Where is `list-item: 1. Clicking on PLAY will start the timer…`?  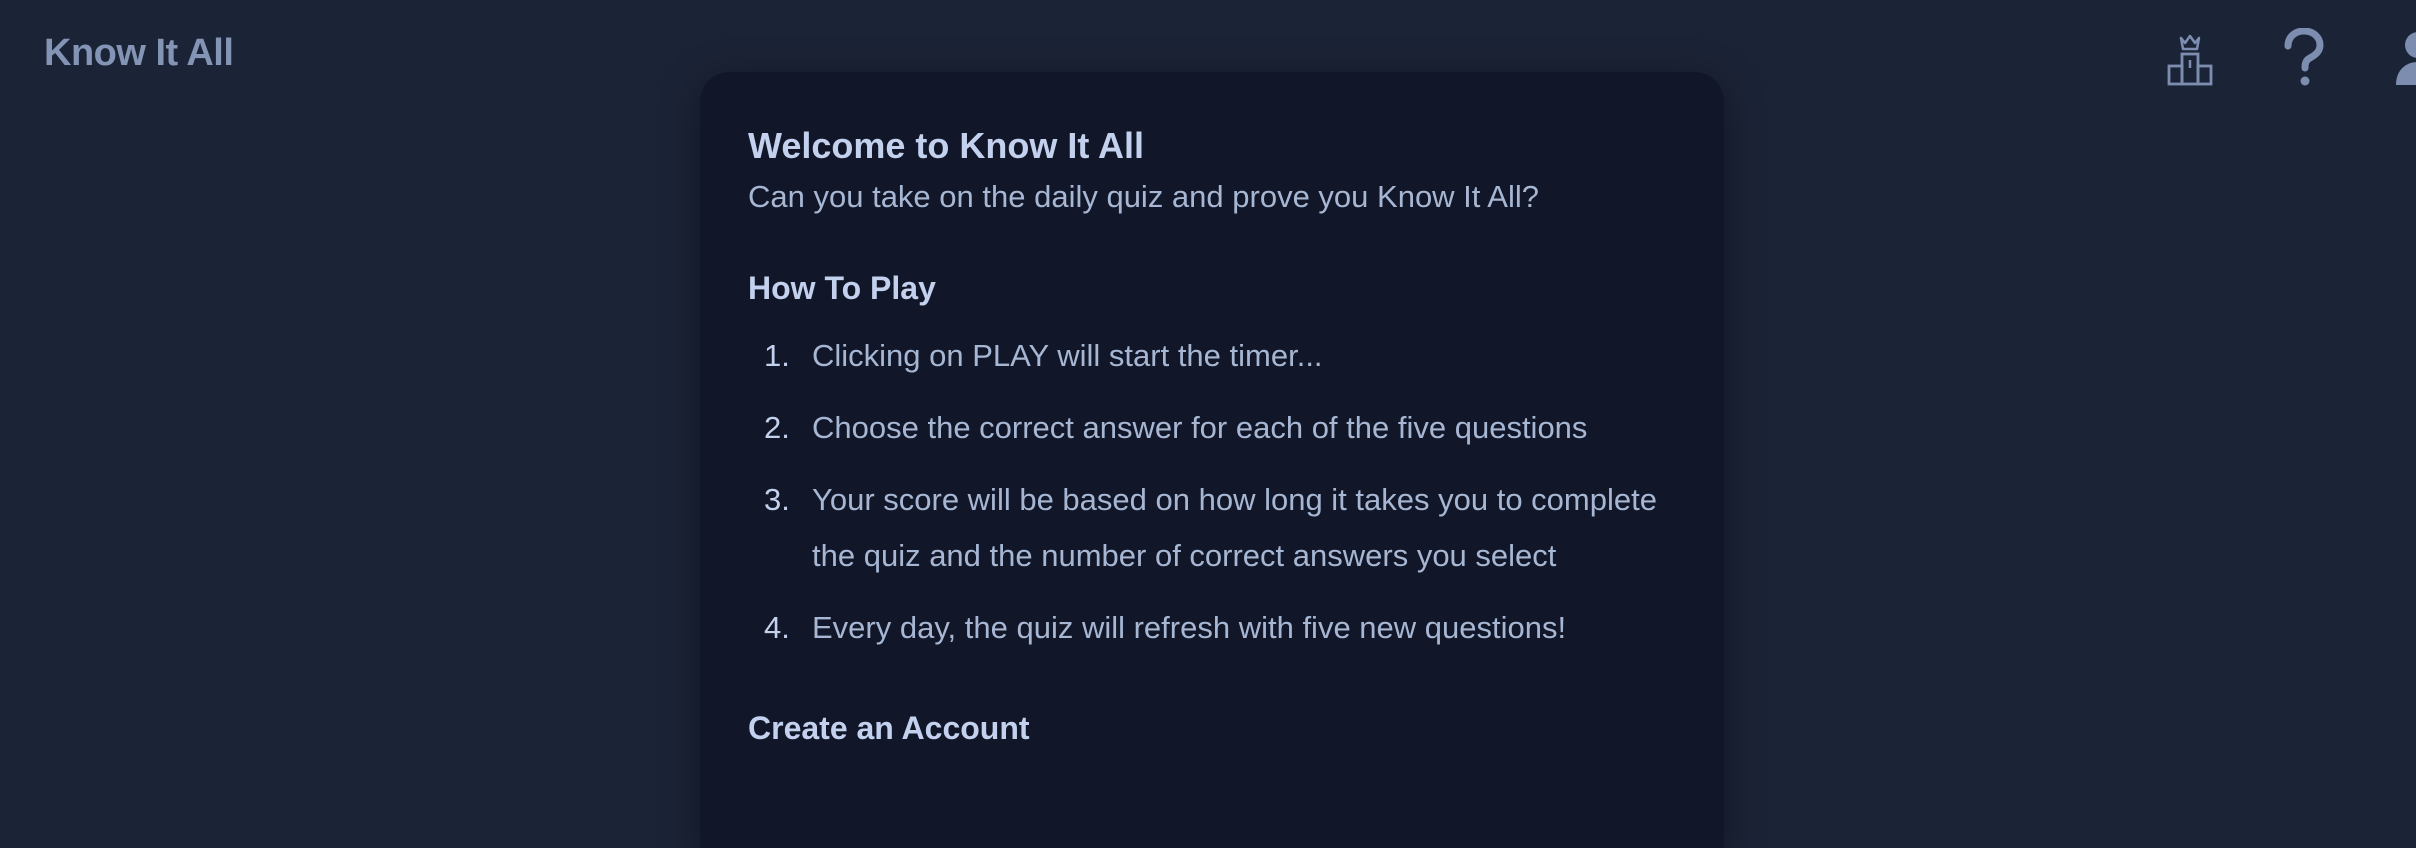
list-item: 1. Clicking on PLAY will start the timer… is located at coordinates (1210, 356).